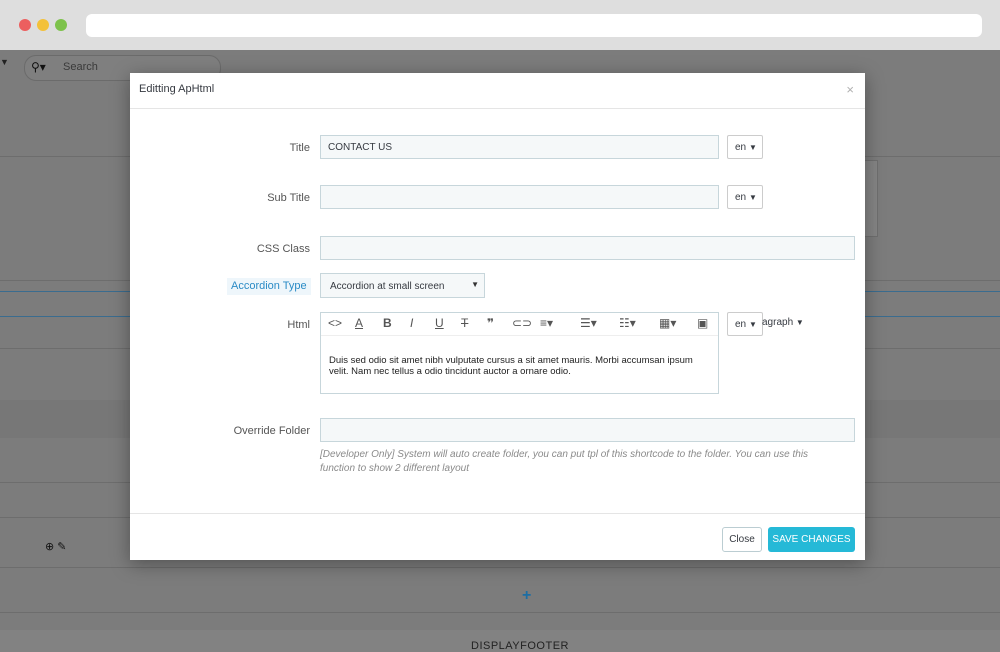  What do you see at coordinates (546, 323) in the screenshot?
I see `align-icon: ≡▾` at bounding box center [546, 323].